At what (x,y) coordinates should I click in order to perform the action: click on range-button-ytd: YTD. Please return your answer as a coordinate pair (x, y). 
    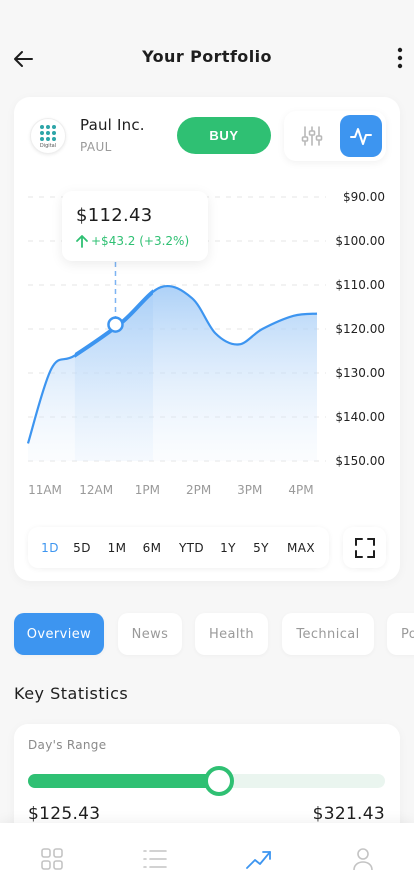
    Looking at the image, I should click on (191, 547).